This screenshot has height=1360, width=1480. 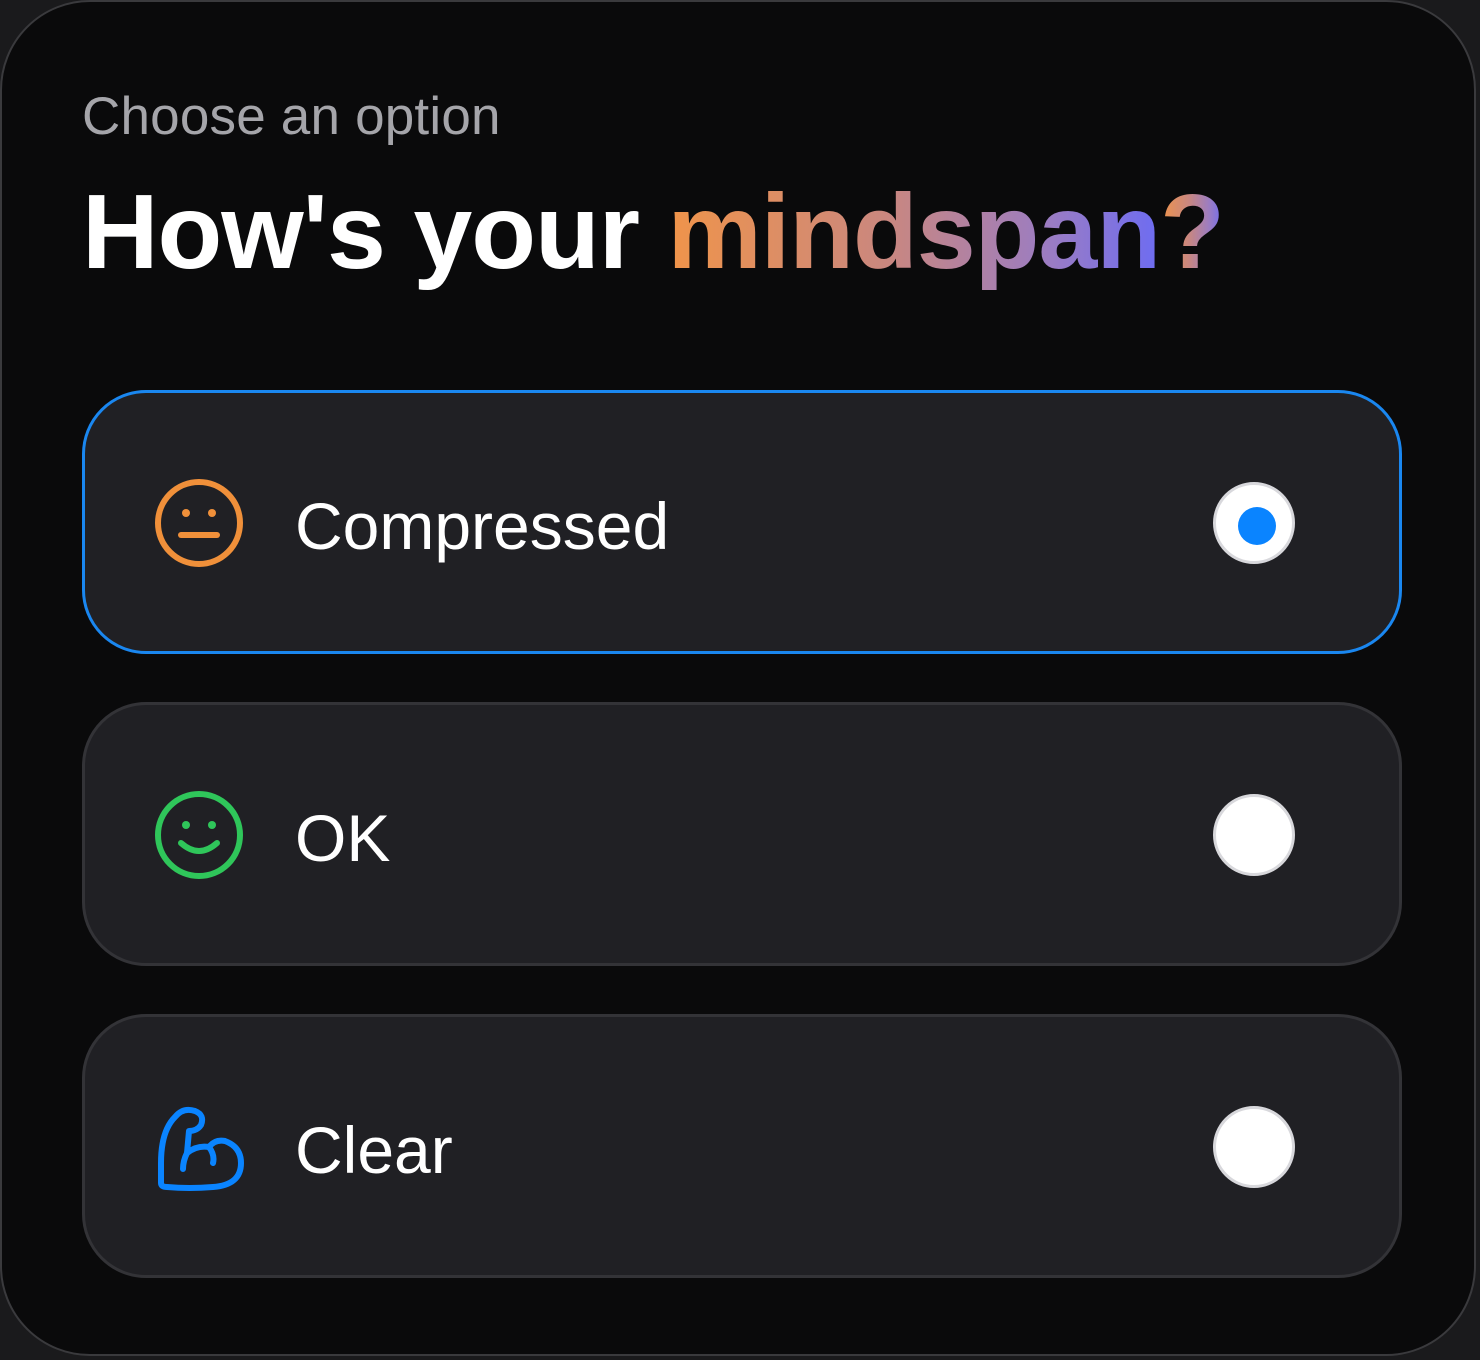 I want to click on title-prefix: How's your, so click(x=375, y=232).